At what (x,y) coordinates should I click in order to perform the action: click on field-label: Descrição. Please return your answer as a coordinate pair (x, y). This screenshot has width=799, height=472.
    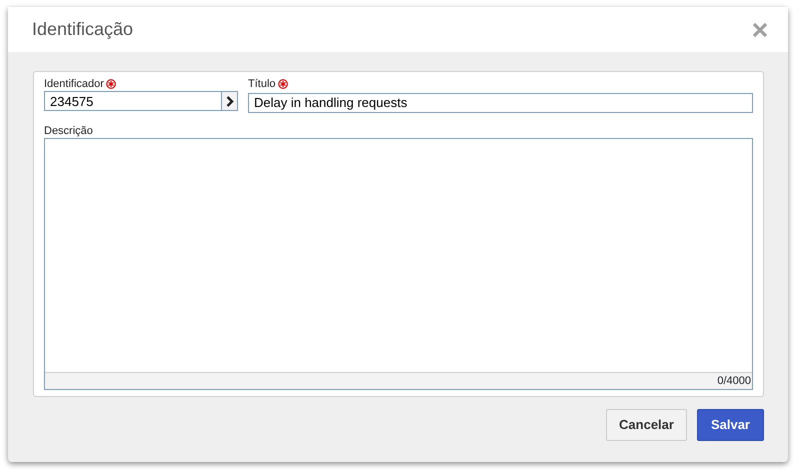
    Looking at the image, I should click on (68, 131).